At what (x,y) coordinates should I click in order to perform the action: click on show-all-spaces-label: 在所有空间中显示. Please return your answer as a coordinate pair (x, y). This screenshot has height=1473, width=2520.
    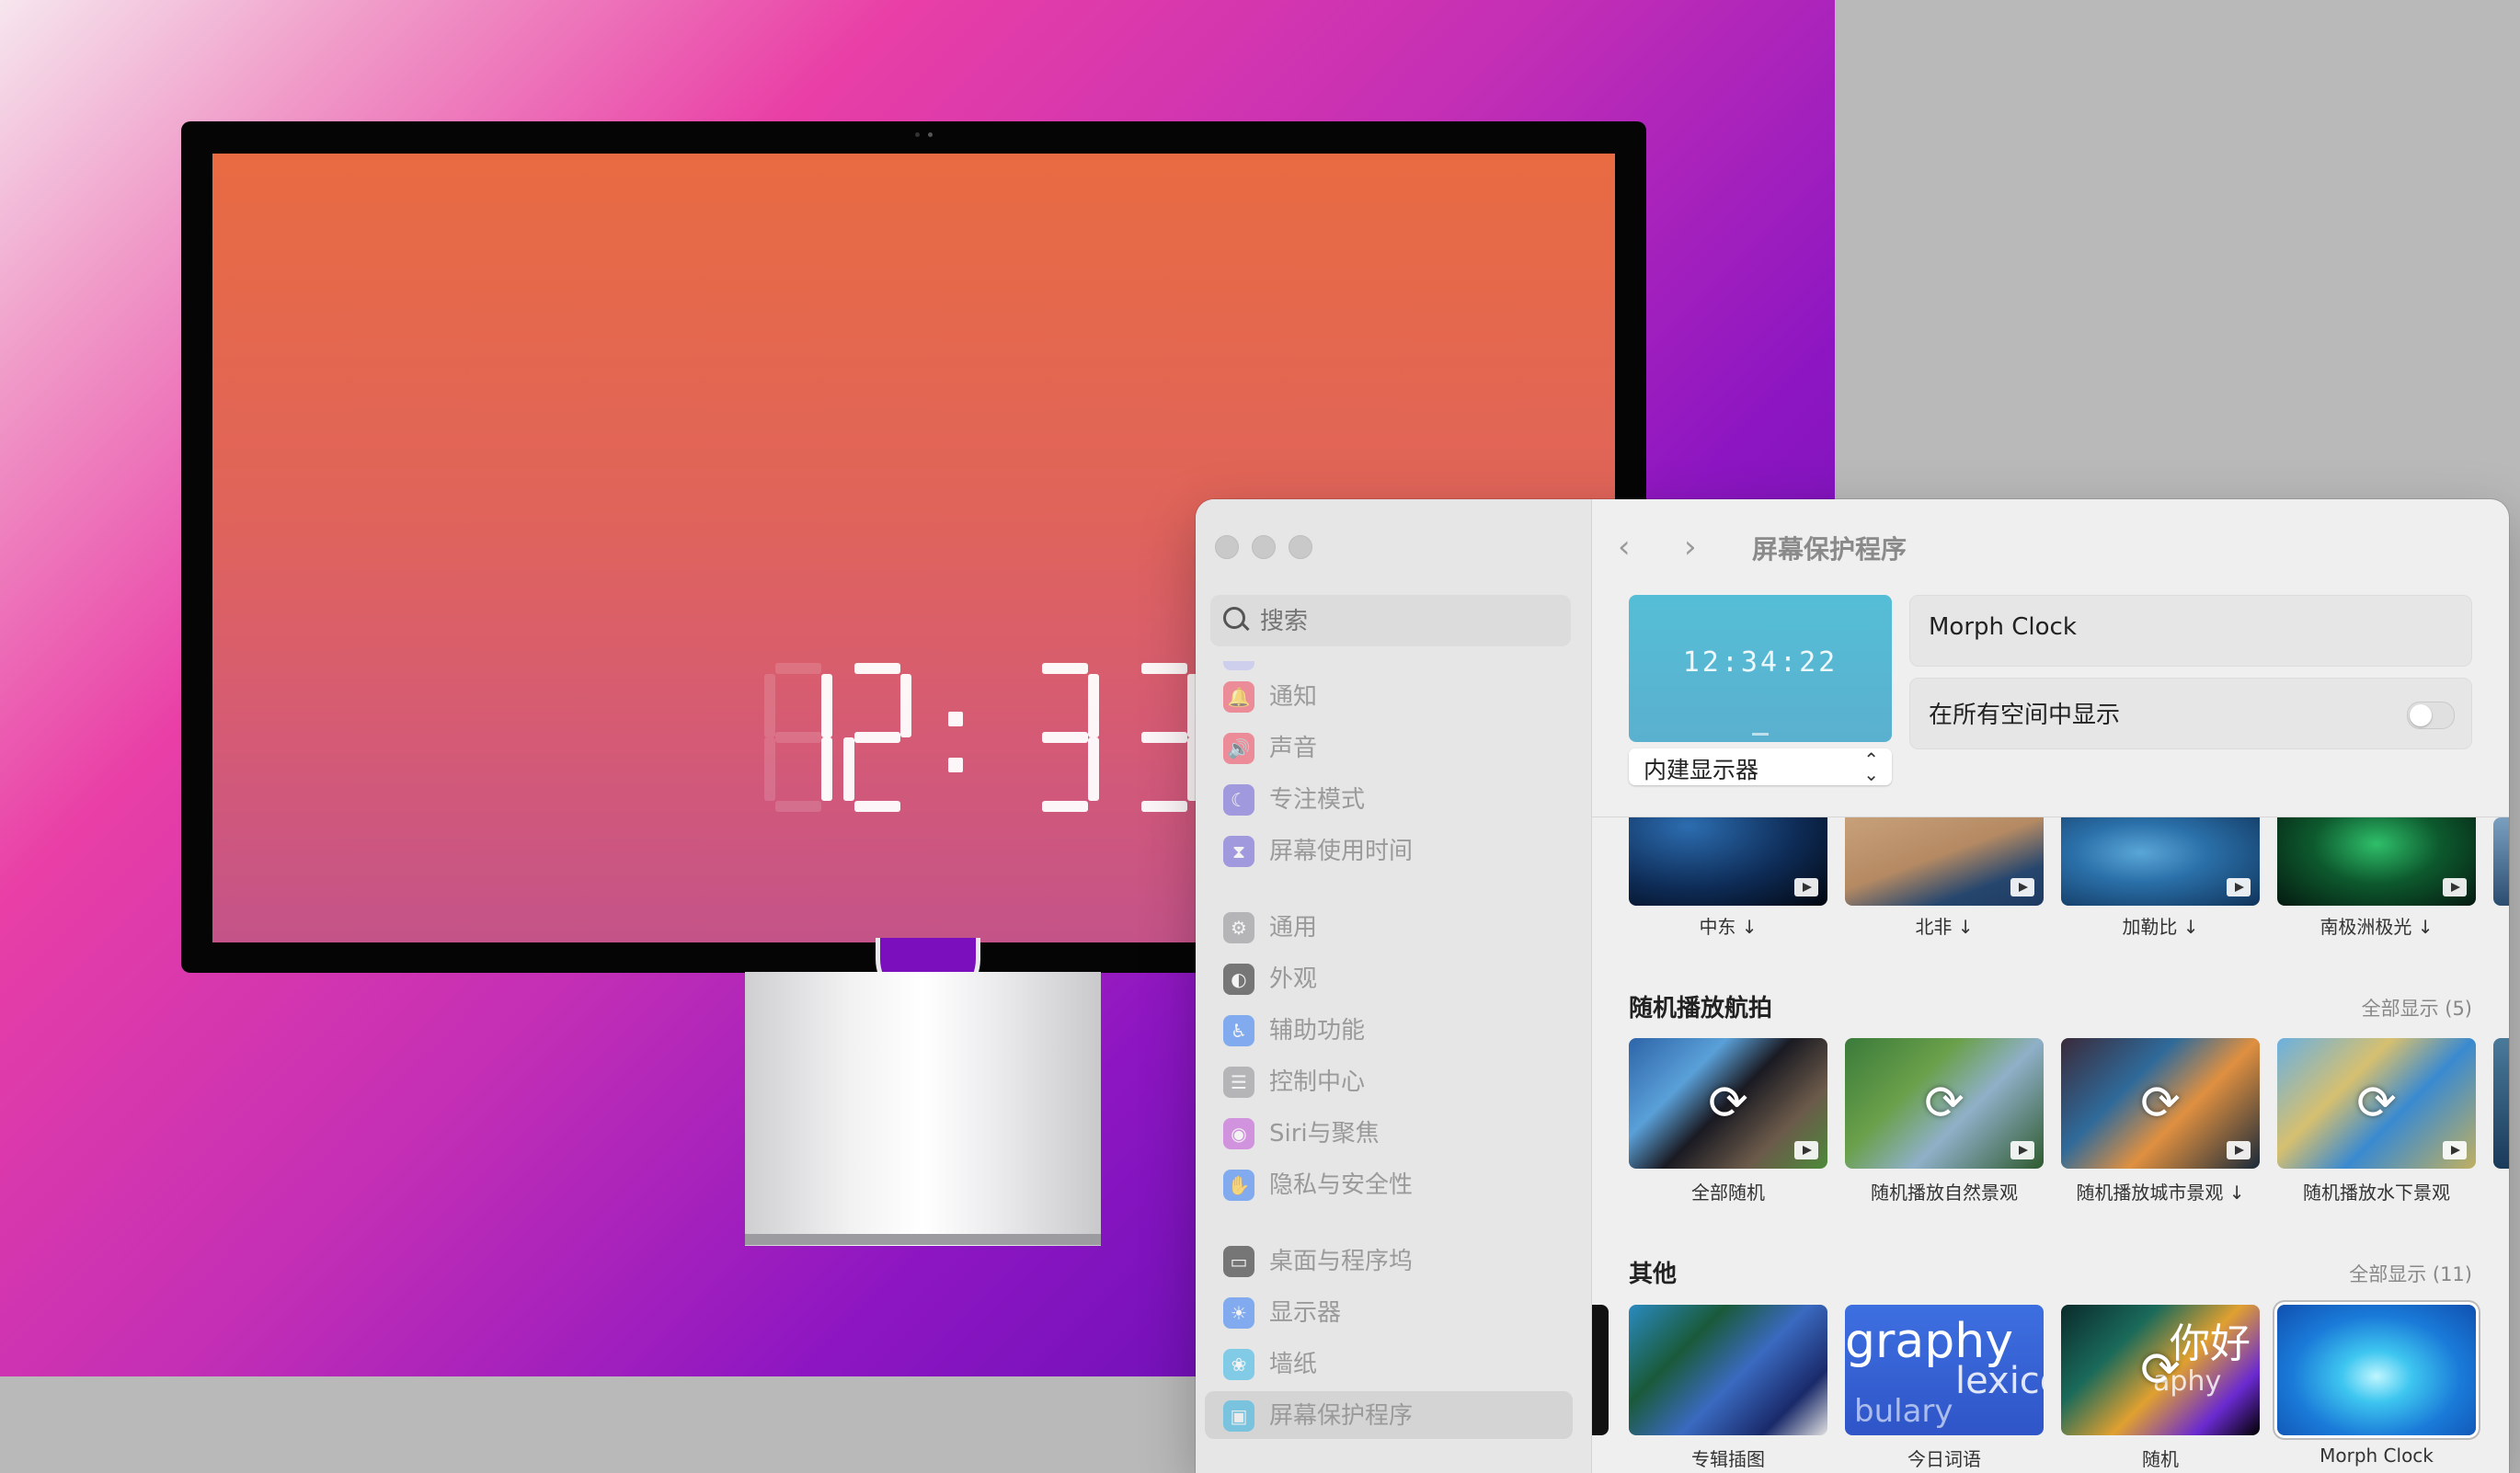
    Looking at the image, I should click on (2025, 715).